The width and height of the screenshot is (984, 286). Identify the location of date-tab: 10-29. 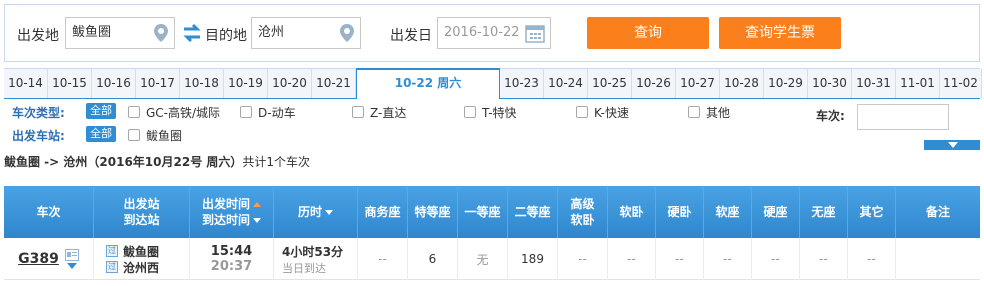
(786, 83).